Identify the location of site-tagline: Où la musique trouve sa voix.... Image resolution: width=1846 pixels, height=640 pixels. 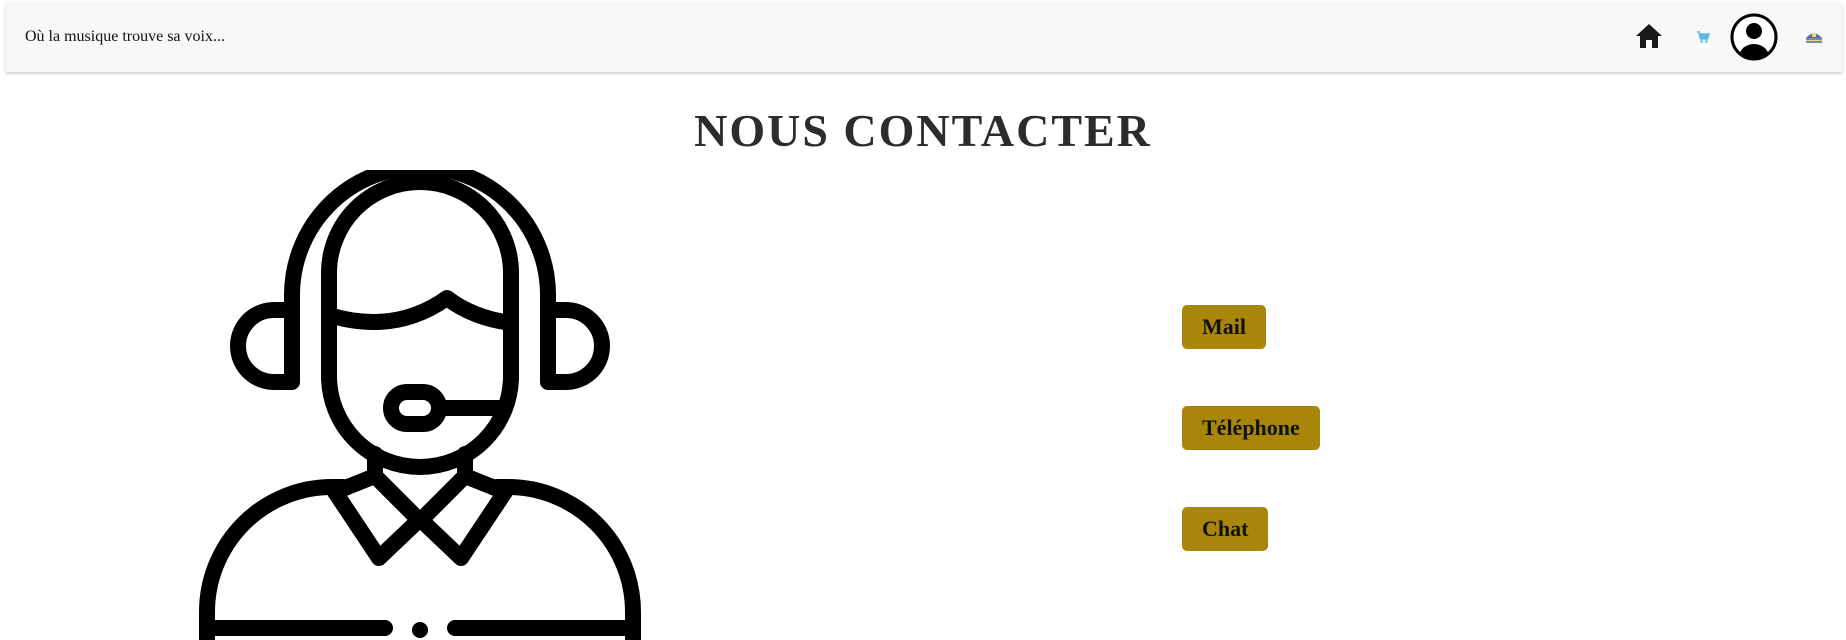
(125, 36).